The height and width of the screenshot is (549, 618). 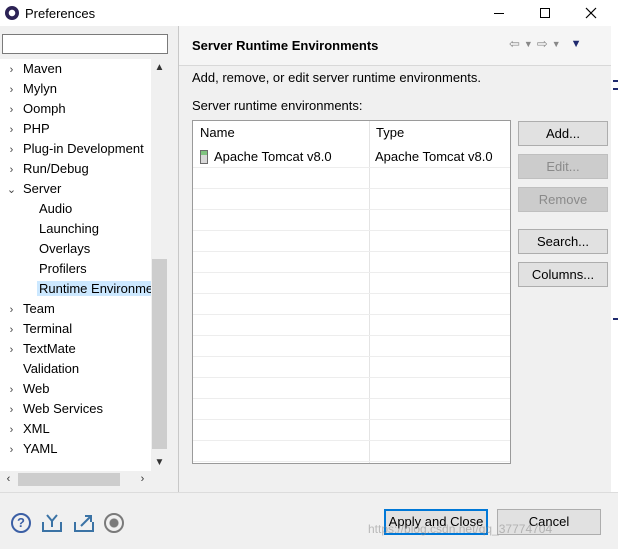 I want to click on tree-item-label: Oomph, so click(x=44, y=108).